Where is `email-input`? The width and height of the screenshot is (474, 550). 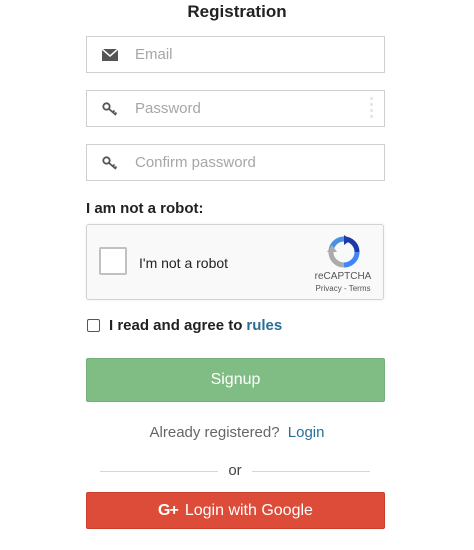
email-input is located at coordinates (258, 54).